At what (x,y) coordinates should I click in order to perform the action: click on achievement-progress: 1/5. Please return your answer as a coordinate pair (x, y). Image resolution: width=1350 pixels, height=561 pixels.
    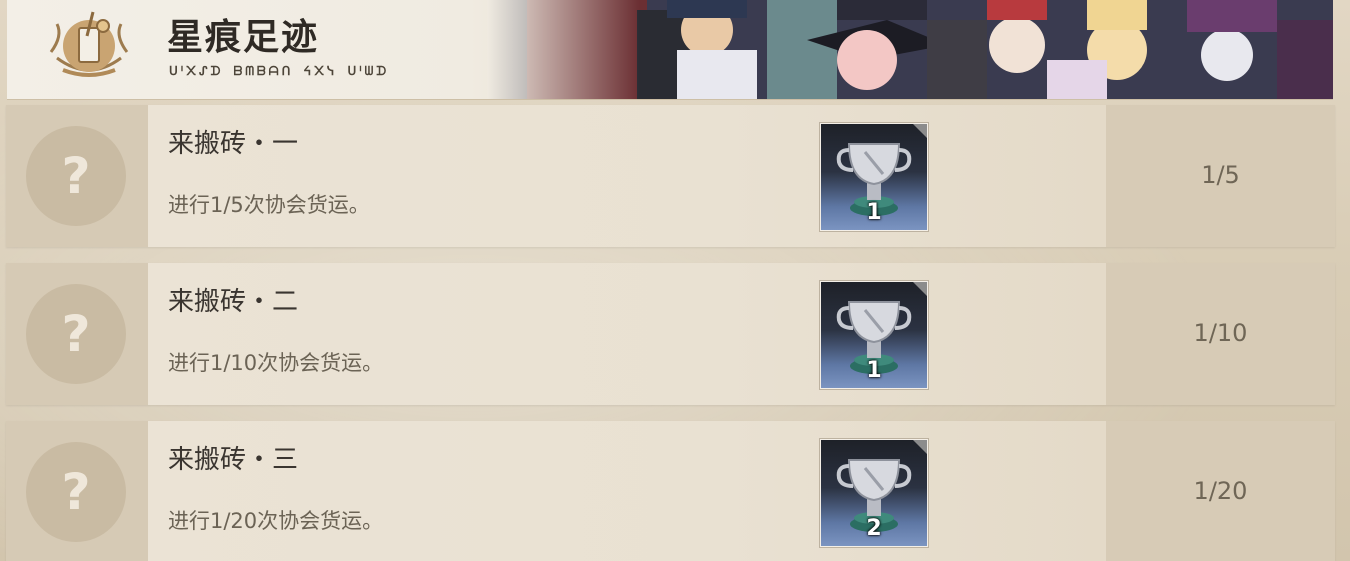
    Looking at the image, I should click on (1220, 175).